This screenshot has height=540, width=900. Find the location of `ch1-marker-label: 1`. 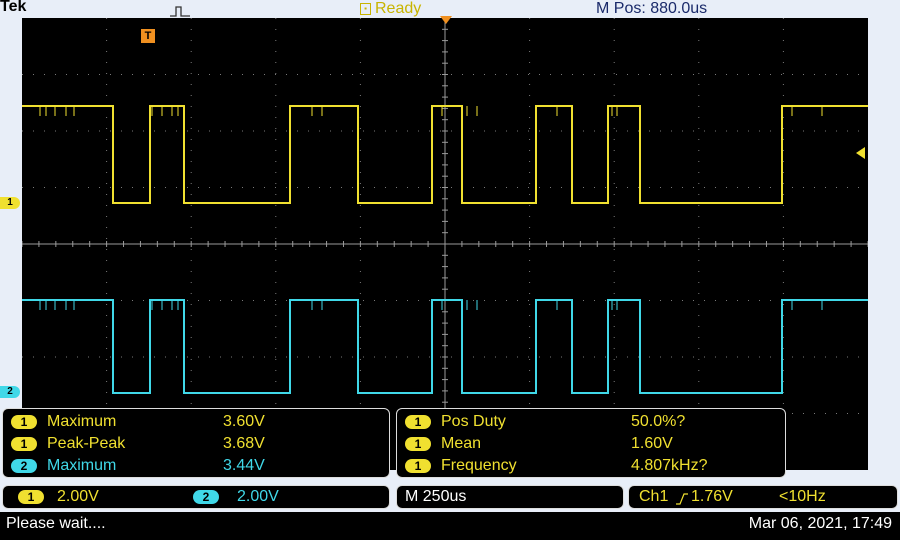

ch1-marker-label: 1 is located at coordinates (10, 202).